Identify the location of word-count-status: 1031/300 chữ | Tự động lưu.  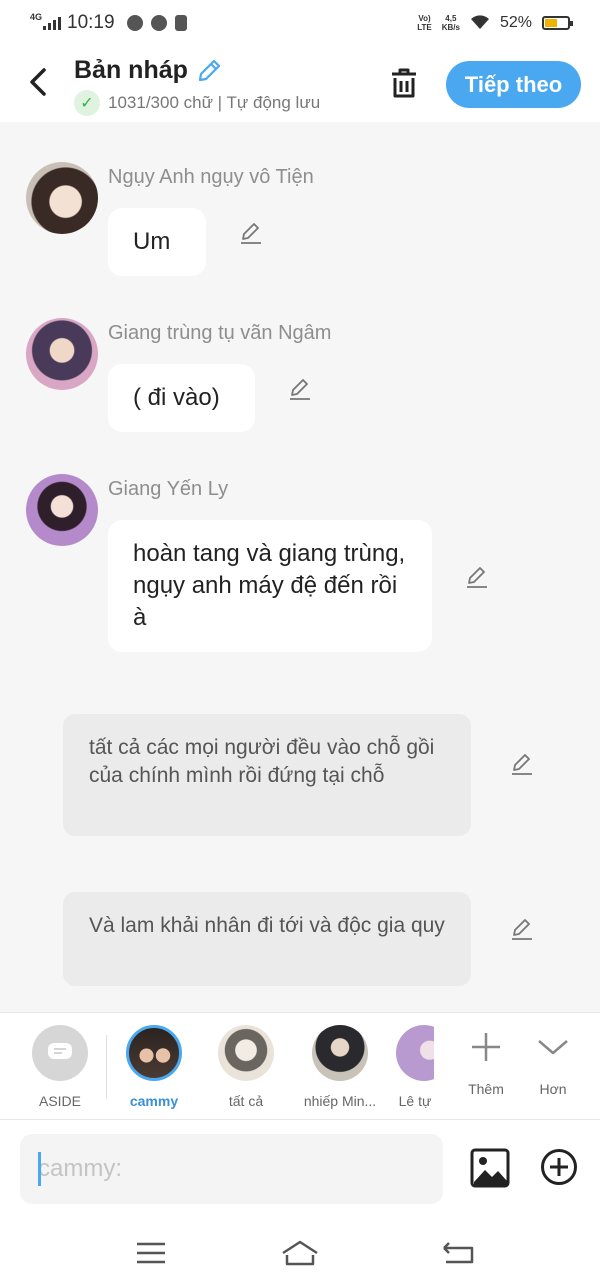
(214, 102).